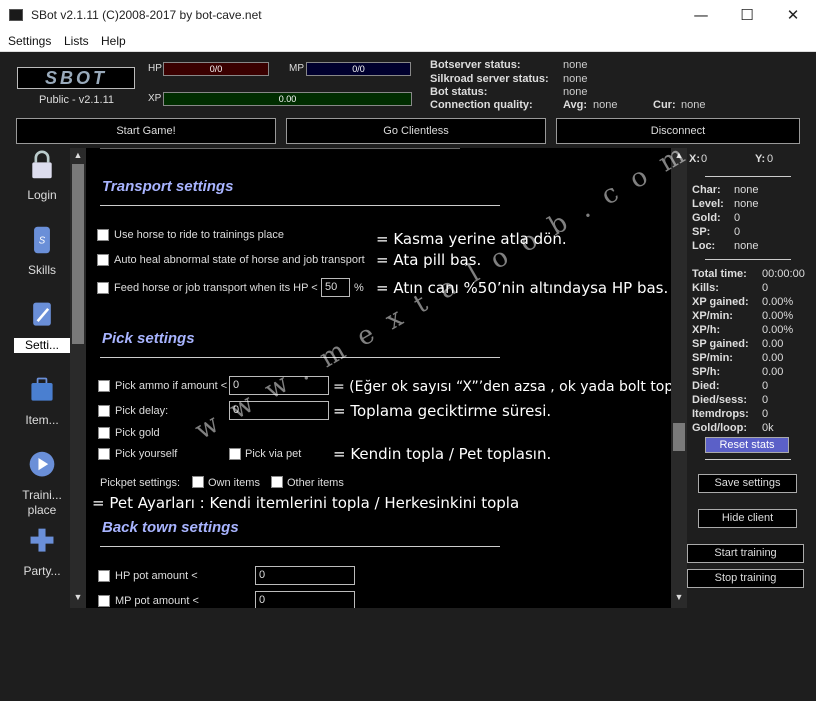 The width and height of the screenshot is (816, 701). What do you see at coordinates (42, 484) in the screenshot?
I see `sidebar-item-training-place: Traini... place` at bounding box center [42, 484].